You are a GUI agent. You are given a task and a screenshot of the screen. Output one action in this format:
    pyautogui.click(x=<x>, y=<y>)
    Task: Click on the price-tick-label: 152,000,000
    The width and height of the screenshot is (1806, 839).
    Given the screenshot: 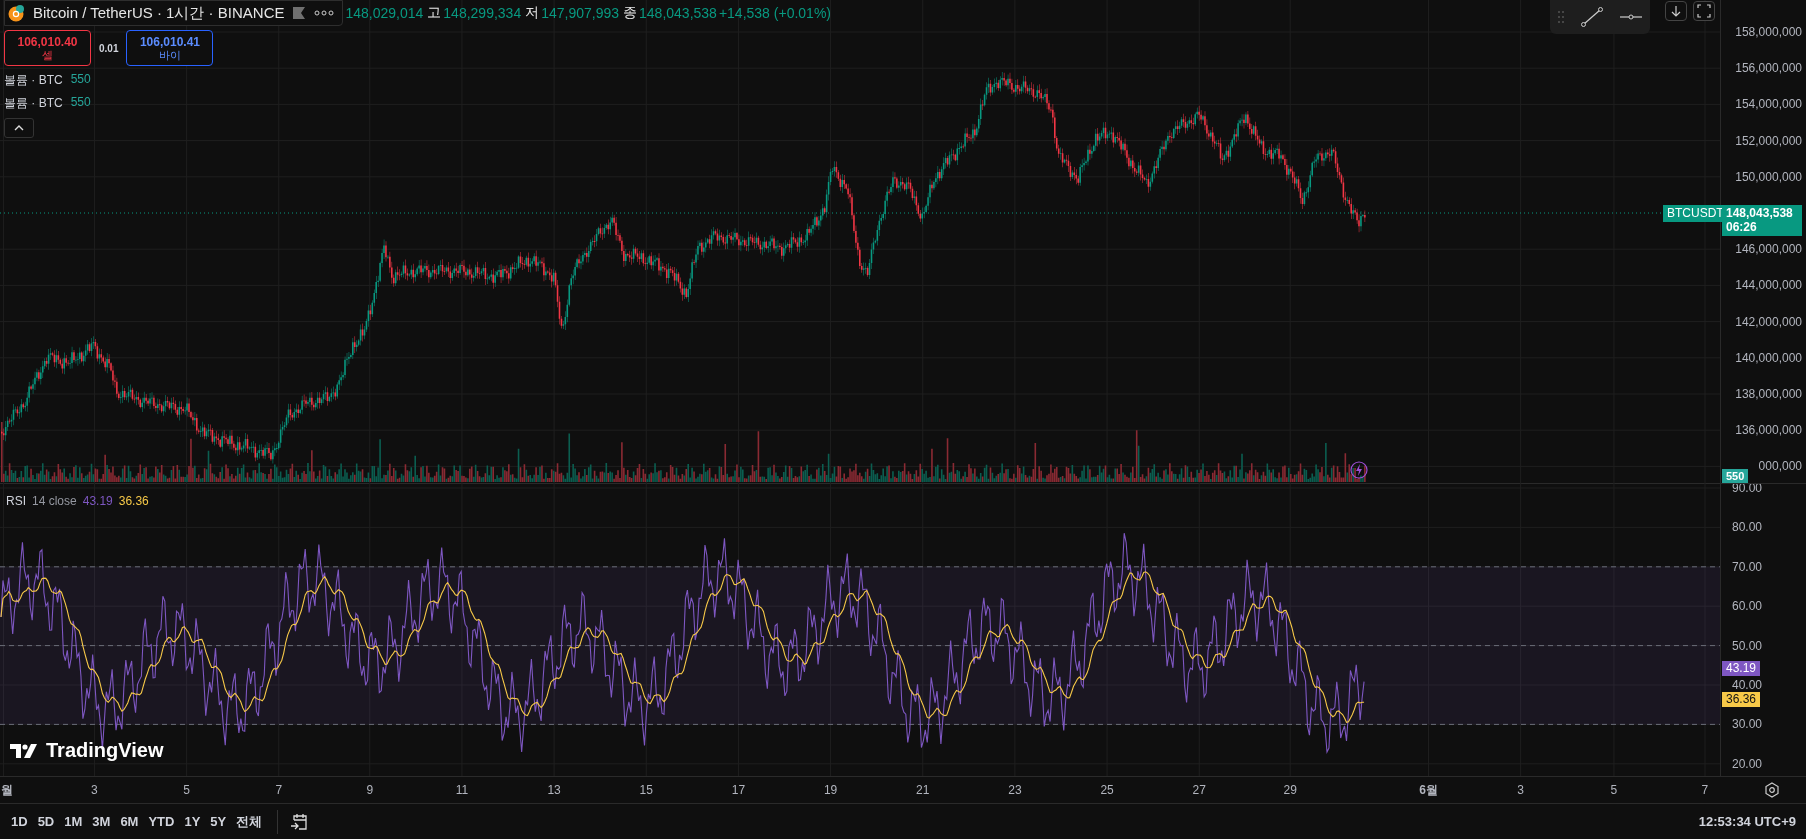 What is the action you would take?
    pyautogui.click(x=1768, y=140)
    